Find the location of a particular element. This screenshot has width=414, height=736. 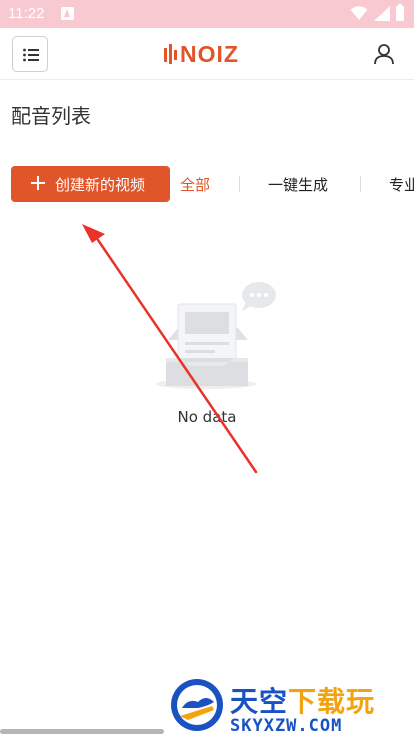

tab-professional: 专业 is located at coordinates (401, 184).